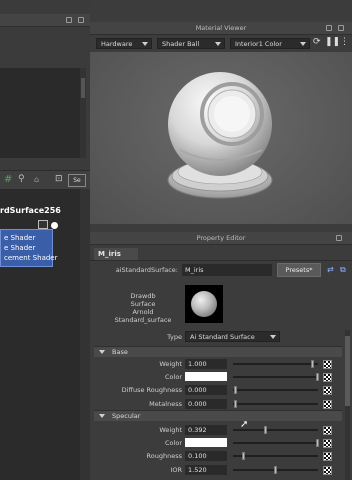  What do you see at coordinates (40, 113) in the screenshot?
I see `node-graph-viewport-top` at bounding box center [40, 113].